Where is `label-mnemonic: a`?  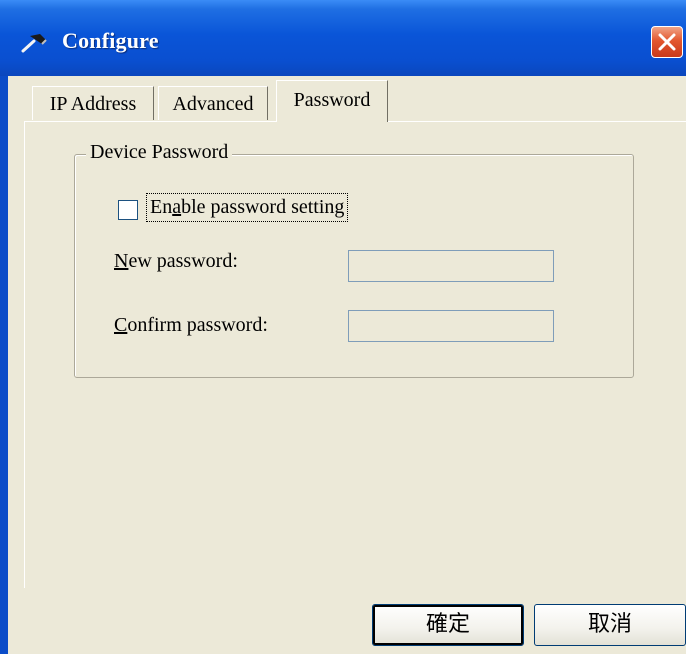 label-mnemonic: a is located at coordinates (177, 207).